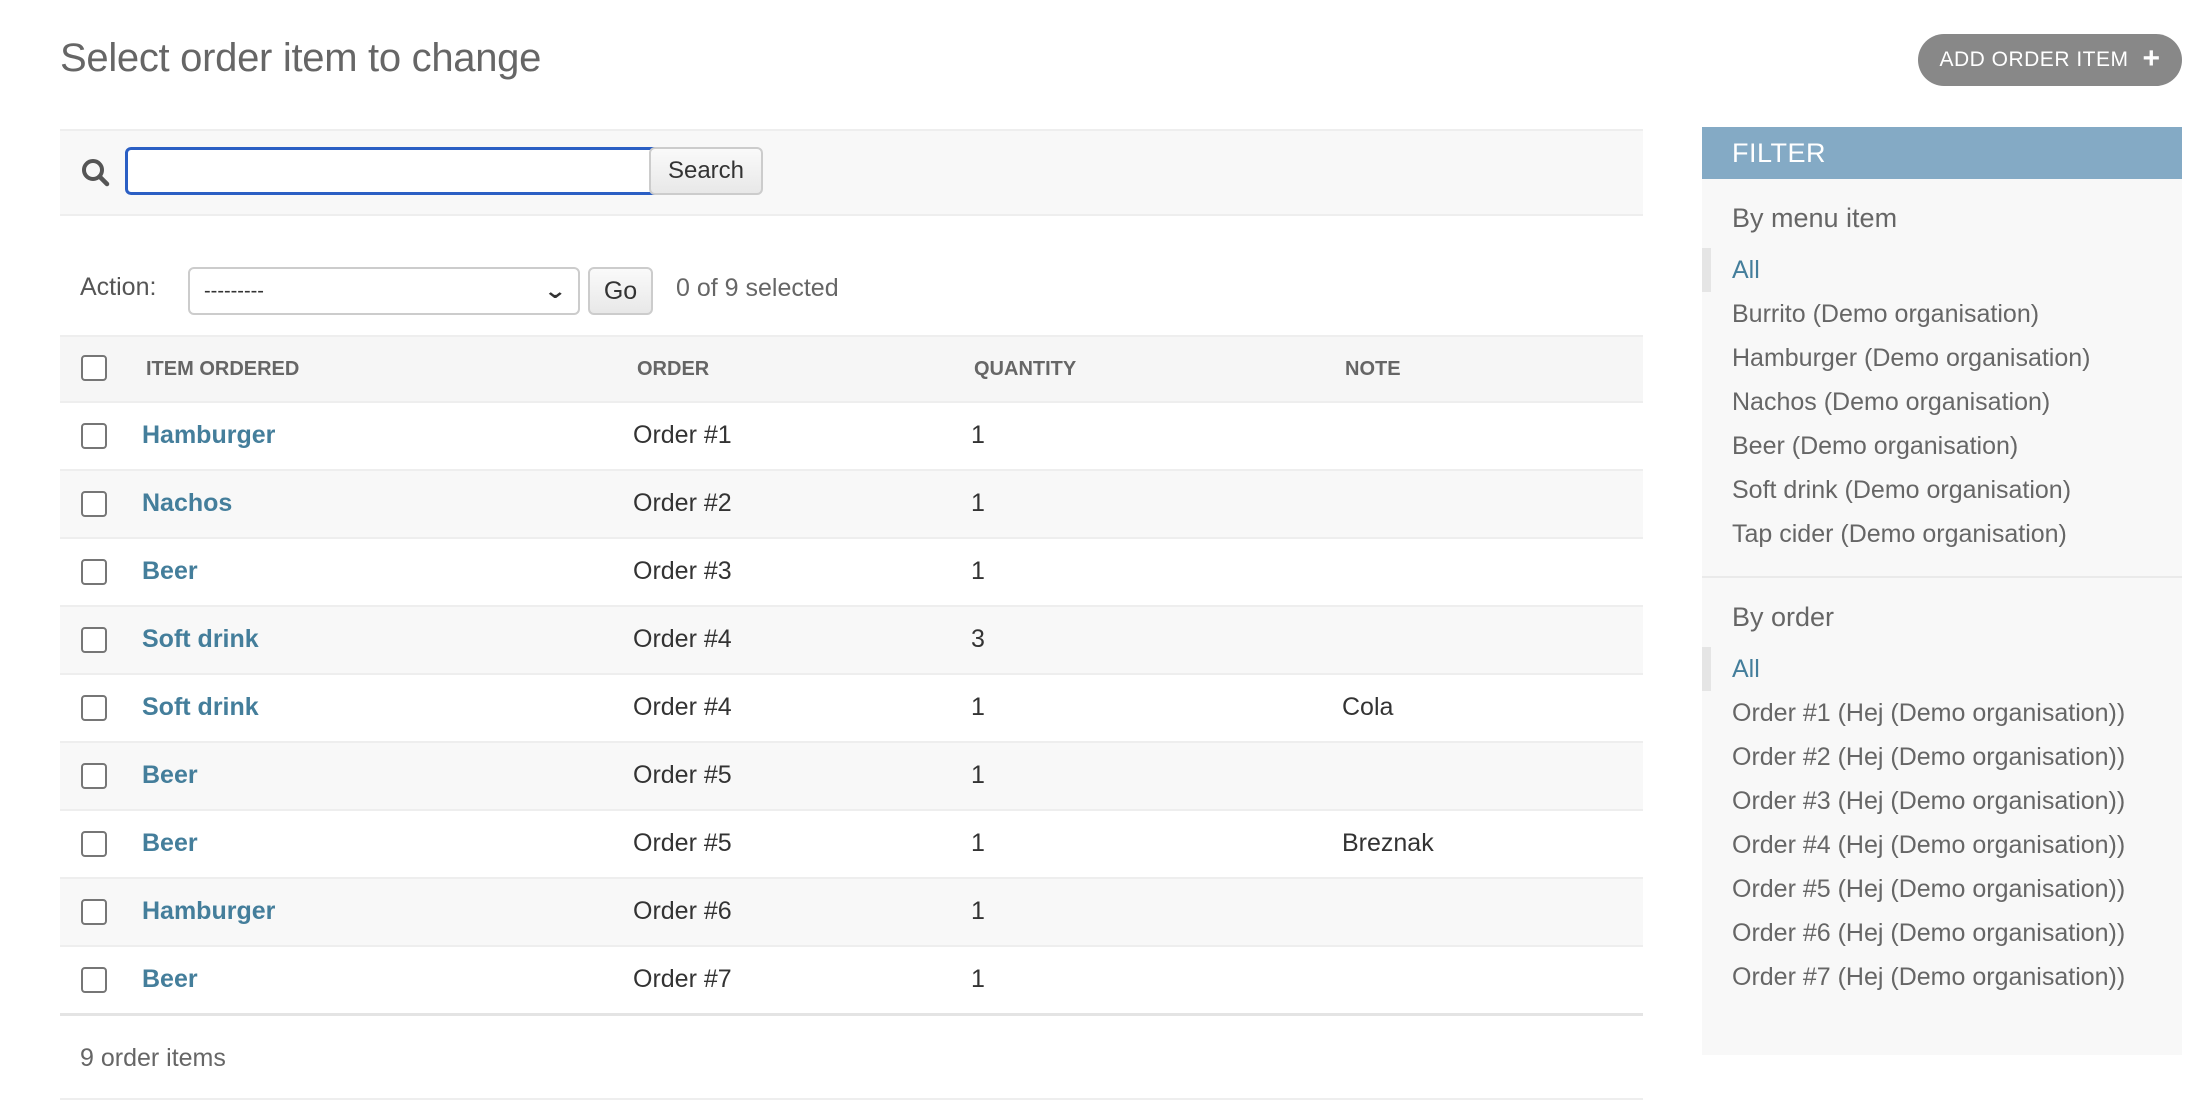  What do you see at coordinates (1373, 369) in the screenshot?
I see `column-header-note: Note` at bounding box center [1373, 369].